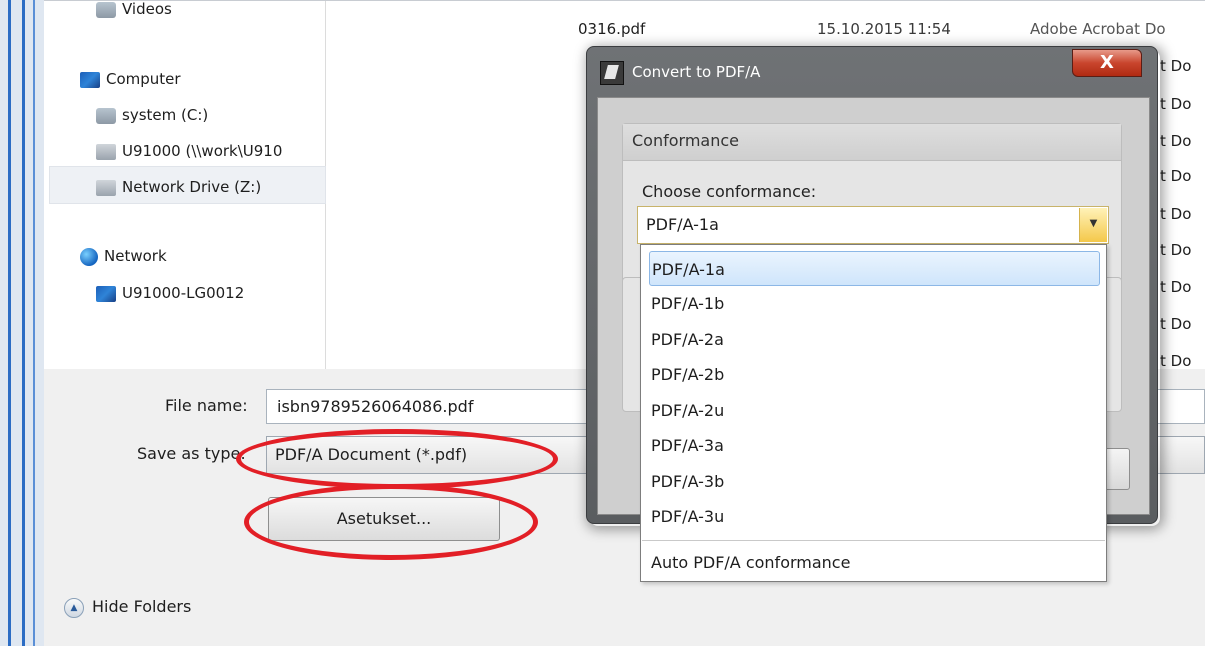  Describe the element at coordinates (135, 256) in the screenshot. I see `nav-item-network-label: Network` at that location.